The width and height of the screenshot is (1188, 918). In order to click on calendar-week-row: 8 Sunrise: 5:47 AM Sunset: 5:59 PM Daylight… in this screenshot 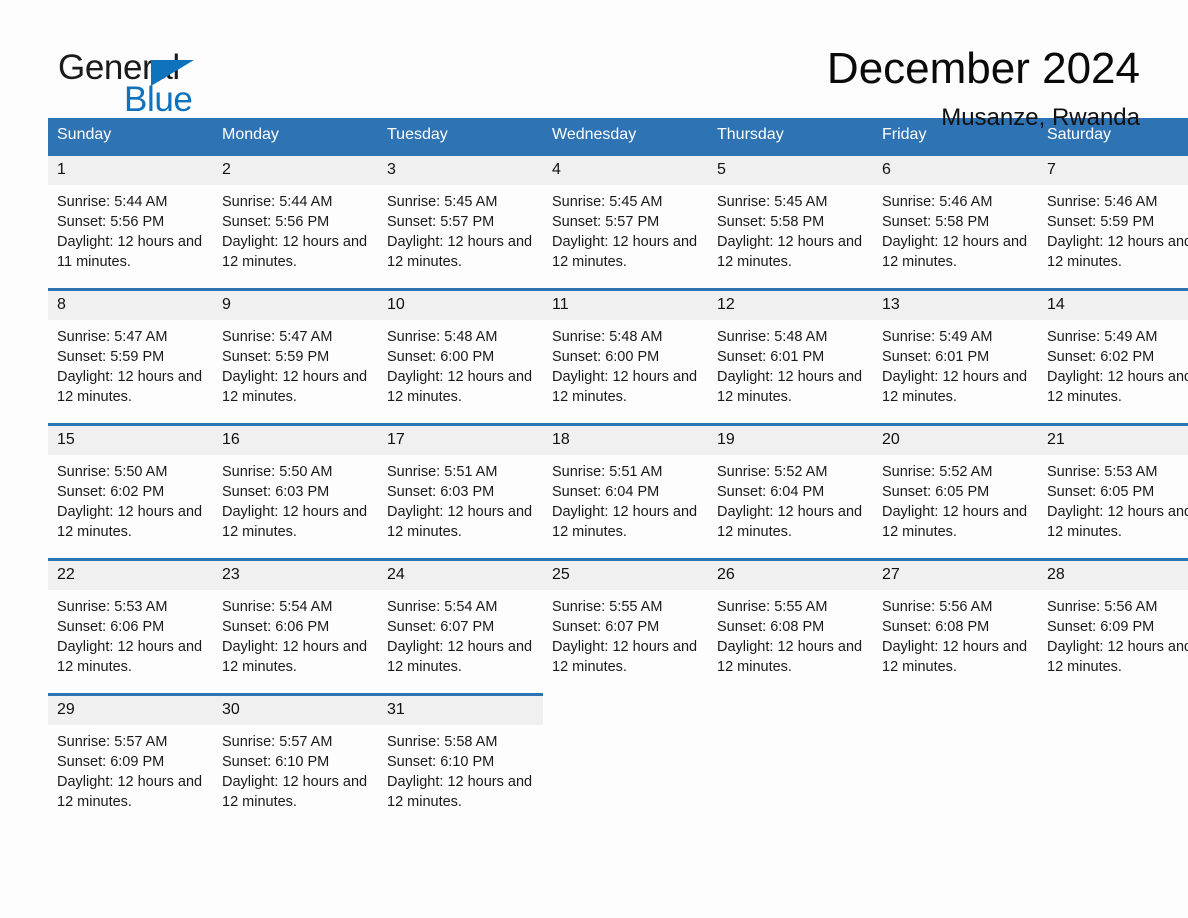, I will do `click(618, 356)`.